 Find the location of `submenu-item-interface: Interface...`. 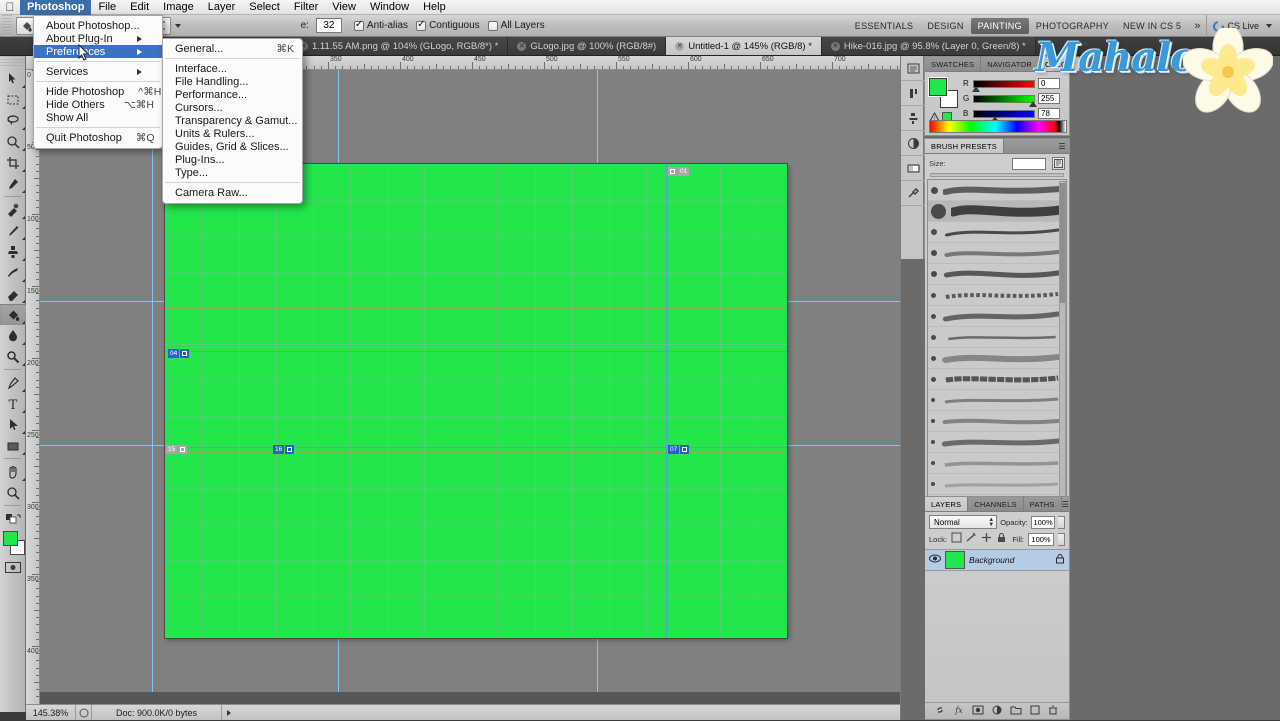

submenu-item-interface: Interface... is located at coordinates (232, 68).